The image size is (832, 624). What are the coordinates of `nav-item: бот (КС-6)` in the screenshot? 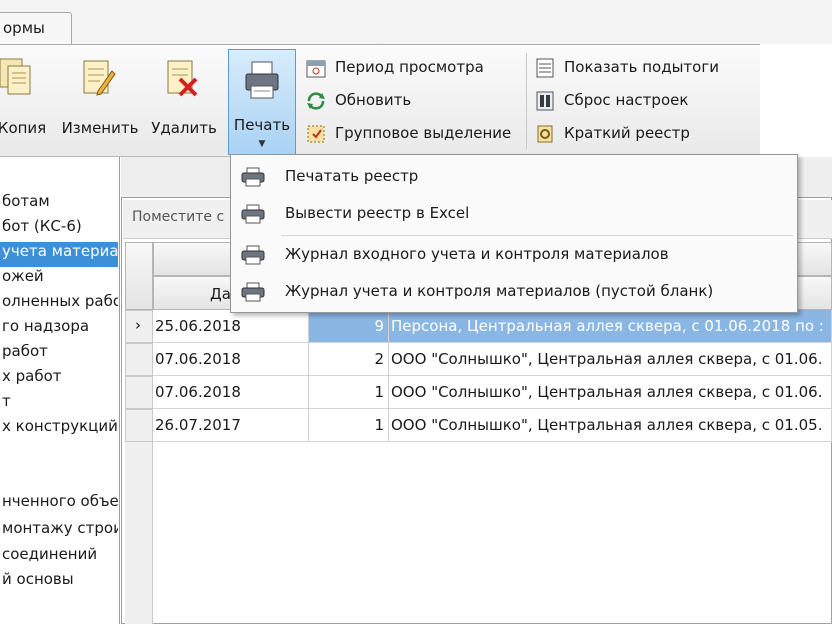 It's located at (59, 229).